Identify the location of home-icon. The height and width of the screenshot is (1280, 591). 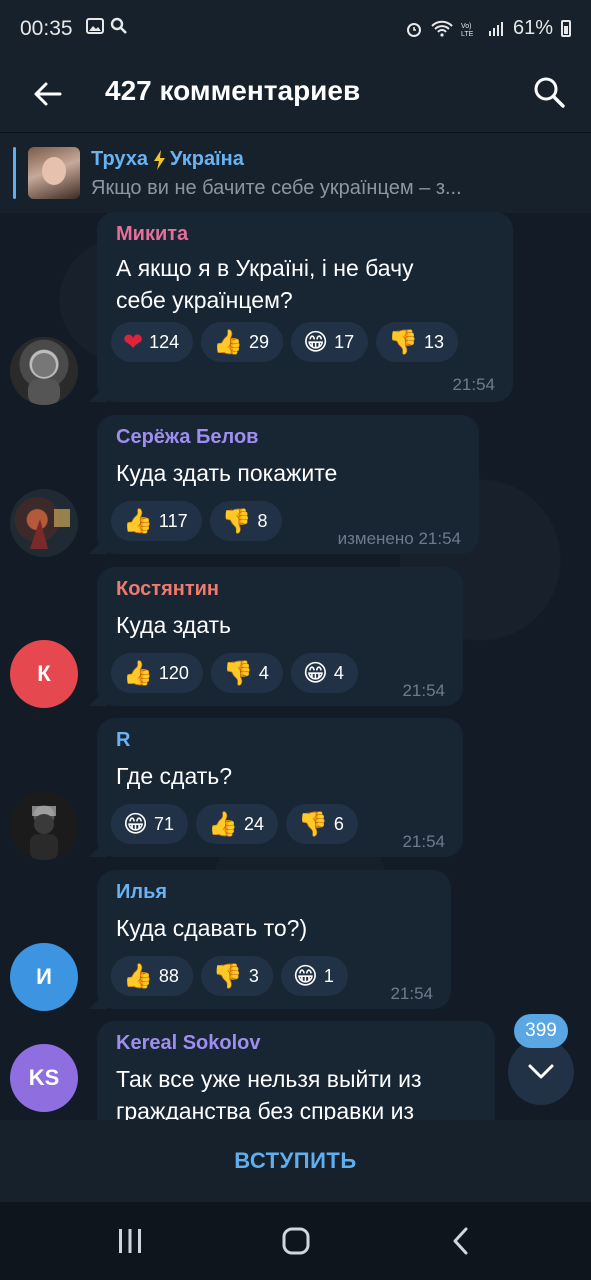
(296, 1241).